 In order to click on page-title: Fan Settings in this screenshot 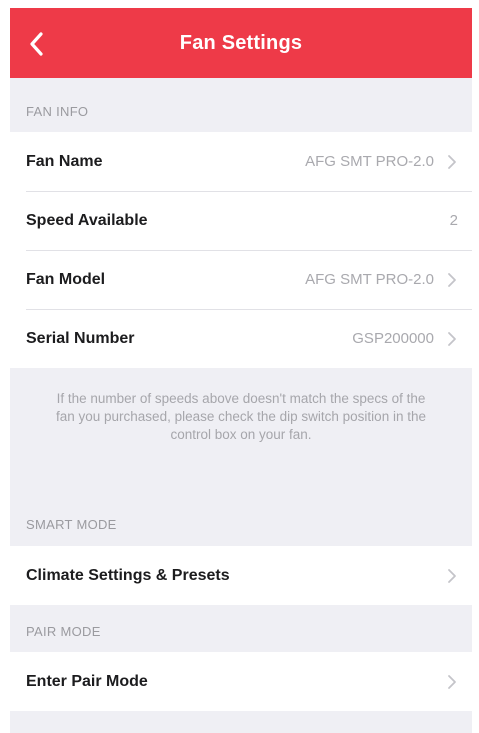, I will do `click(241, 42)`.